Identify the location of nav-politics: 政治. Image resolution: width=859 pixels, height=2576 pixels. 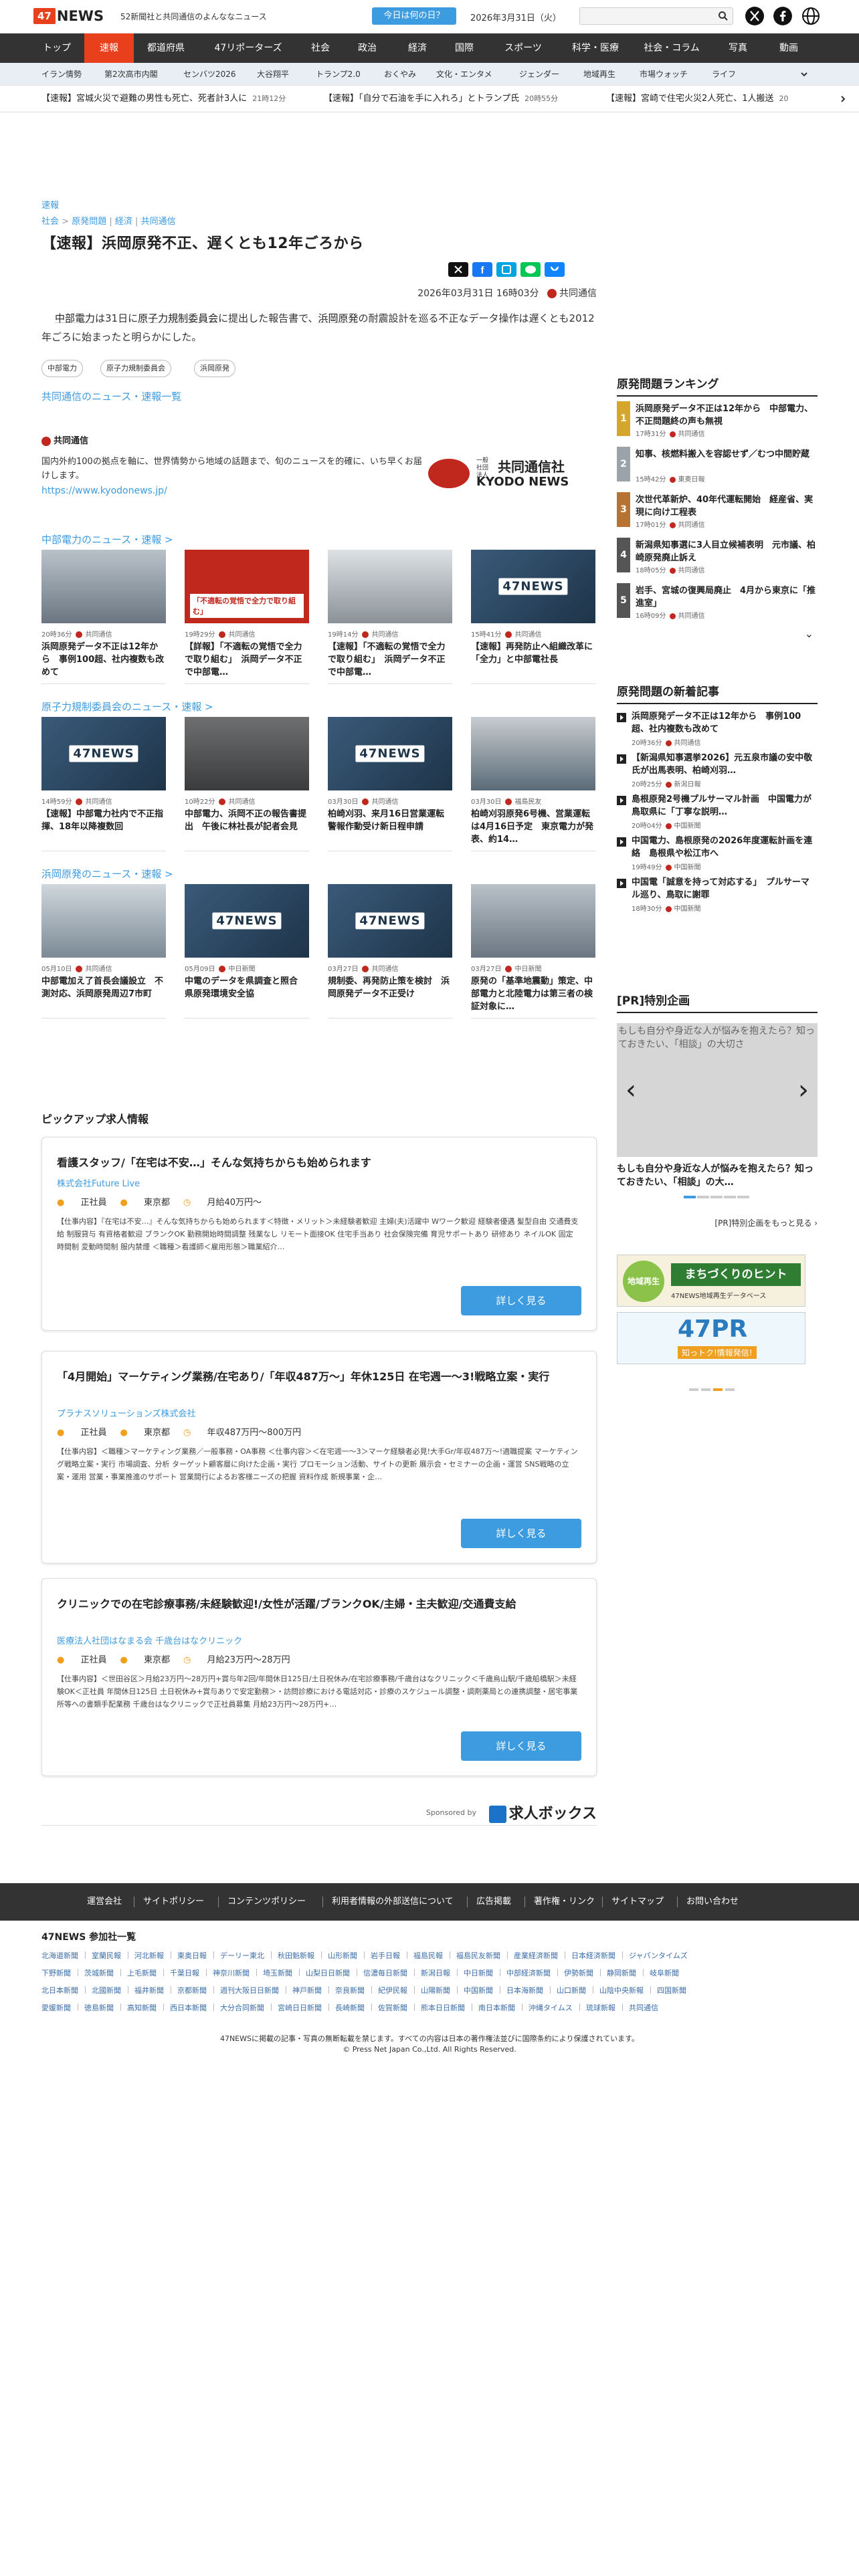
(367, 48).